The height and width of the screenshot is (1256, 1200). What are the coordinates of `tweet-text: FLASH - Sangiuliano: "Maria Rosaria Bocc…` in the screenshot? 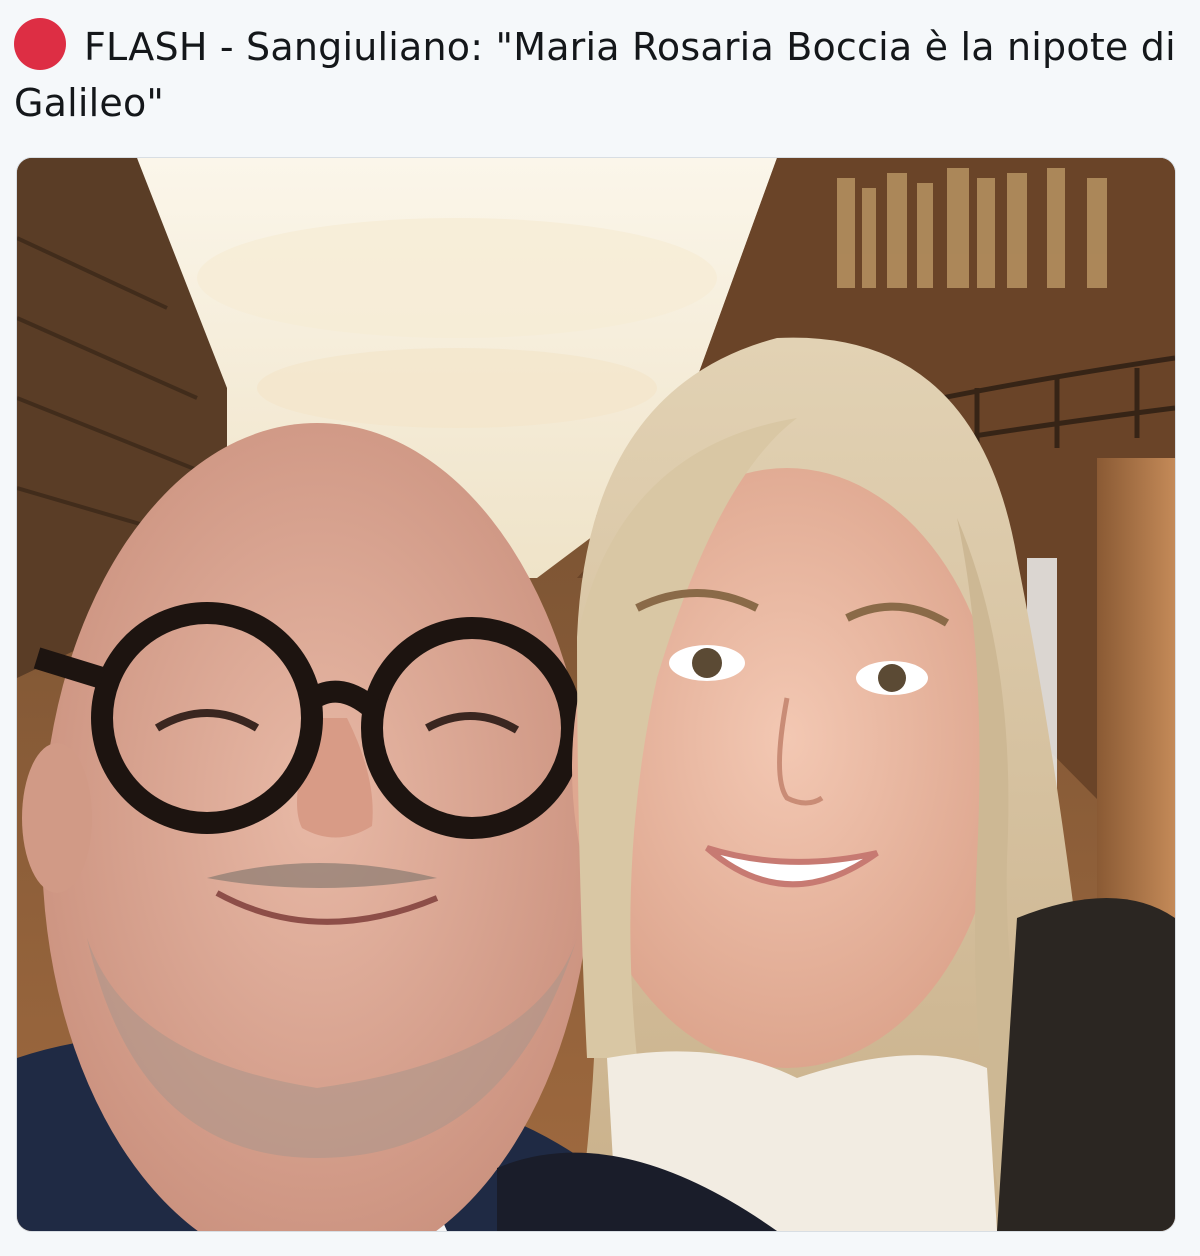 It's located at (600, 74).